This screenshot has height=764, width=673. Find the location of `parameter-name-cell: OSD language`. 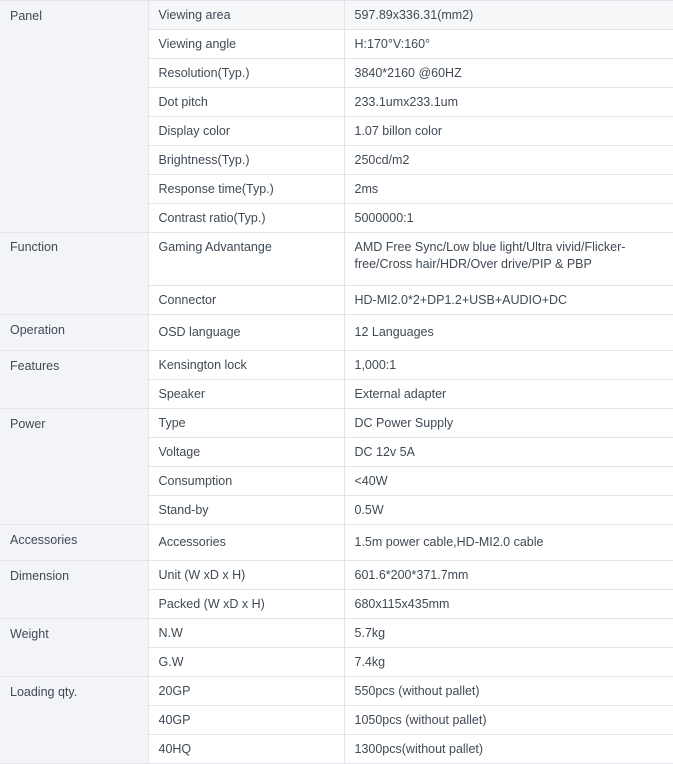

parameter-name-cell: OSD language is located at coordinates (246, 332).